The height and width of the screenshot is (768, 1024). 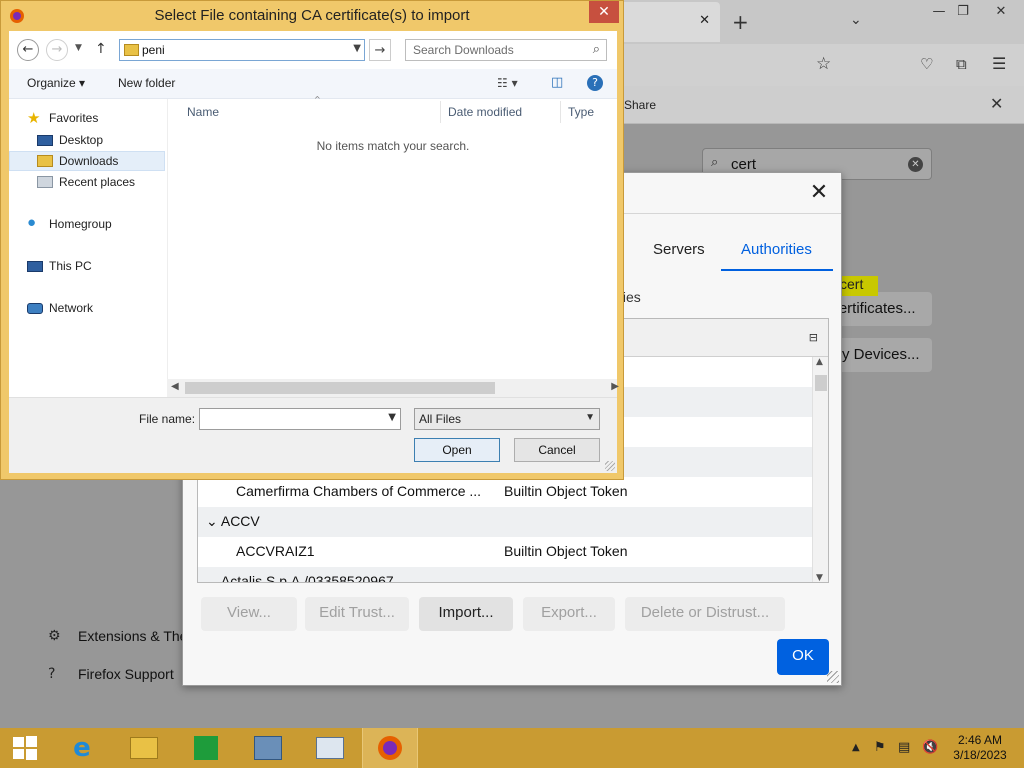 I want to click on store-button, so click(x=206, y=748).